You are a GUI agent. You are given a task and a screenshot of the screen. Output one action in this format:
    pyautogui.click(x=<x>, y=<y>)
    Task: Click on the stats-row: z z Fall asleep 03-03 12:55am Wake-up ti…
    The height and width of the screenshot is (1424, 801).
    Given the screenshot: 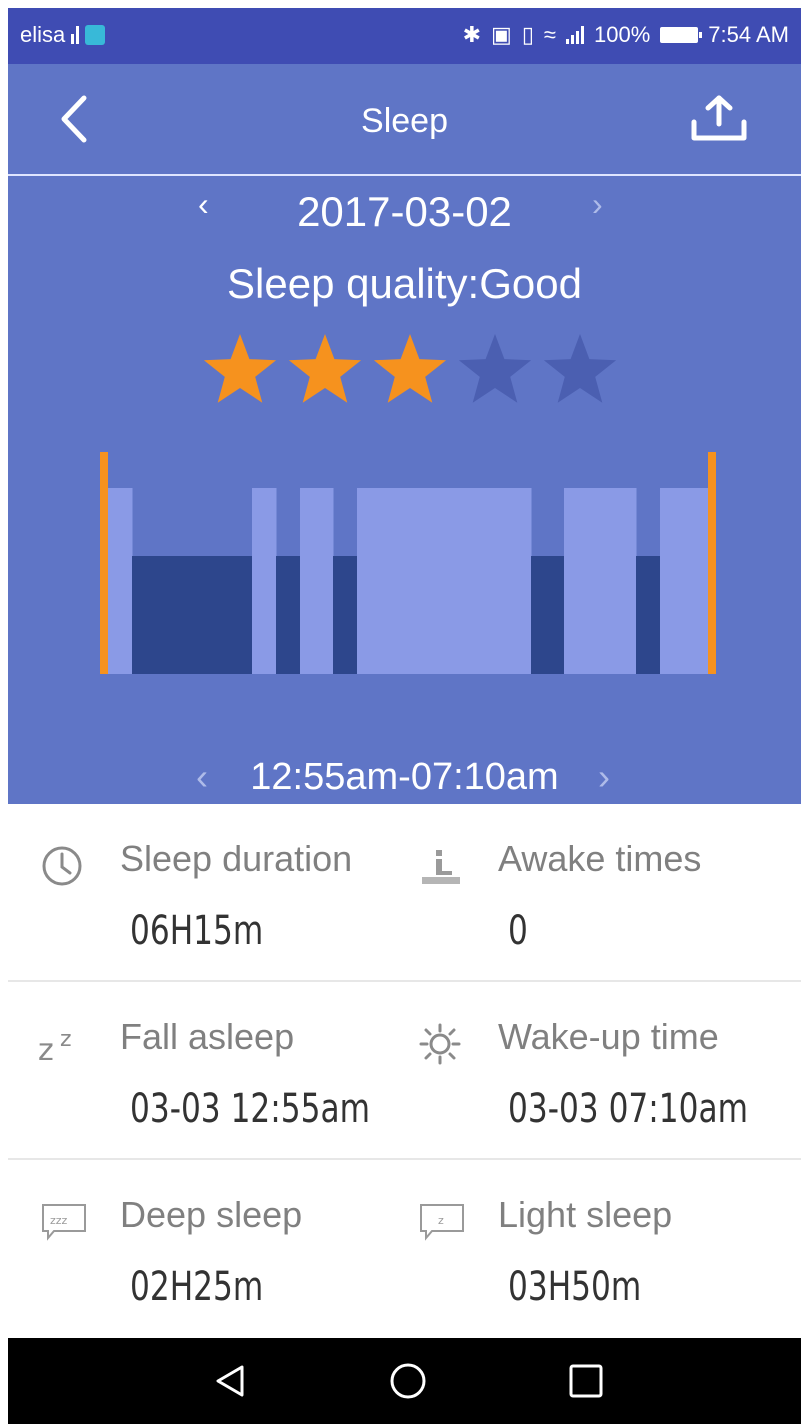 What is the action you would take?
    pyautogui.click(x=404, y=1071)
    